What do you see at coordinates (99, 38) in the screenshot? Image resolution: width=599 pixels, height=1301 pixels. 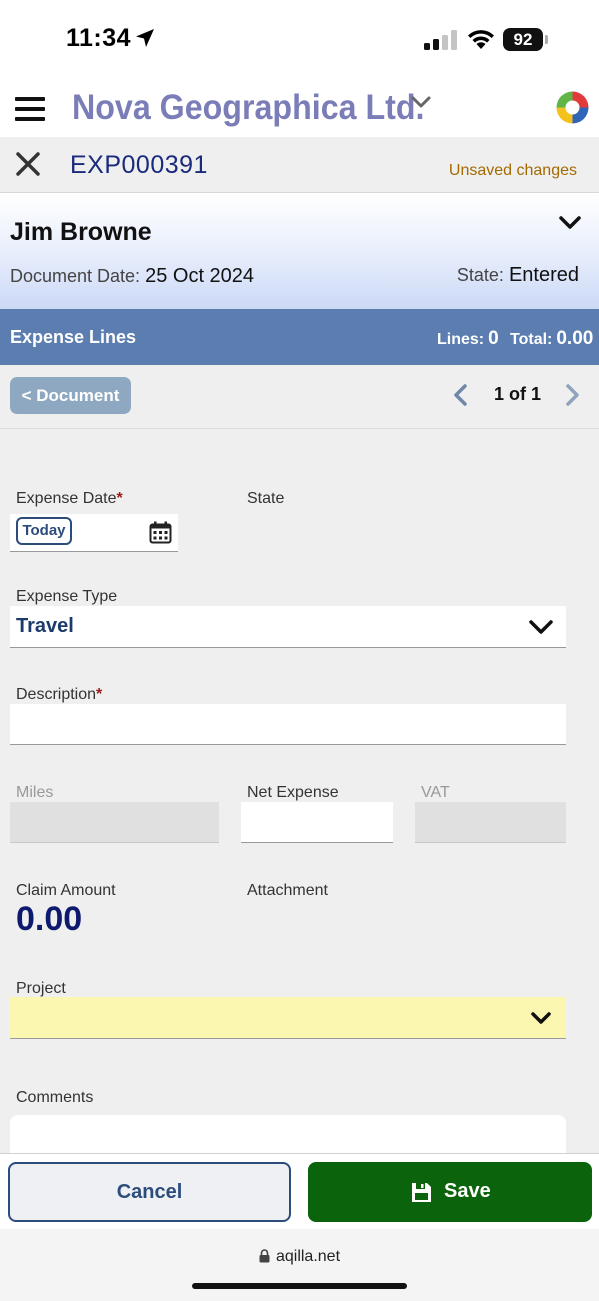 I see `status-time: 11:34` at bounding box center [99, 38].